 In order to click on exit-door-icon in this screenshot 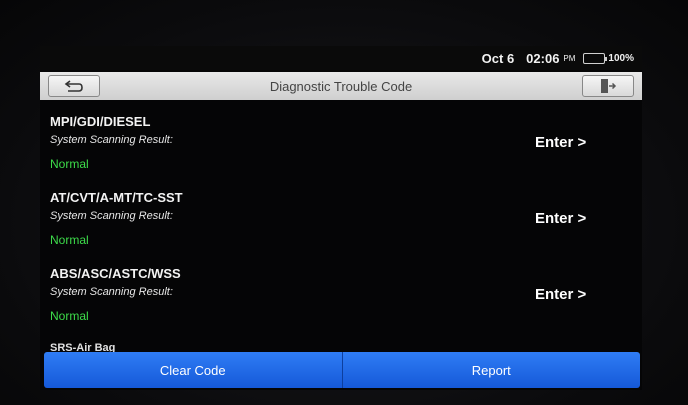, I will do `click(609, 86)`.